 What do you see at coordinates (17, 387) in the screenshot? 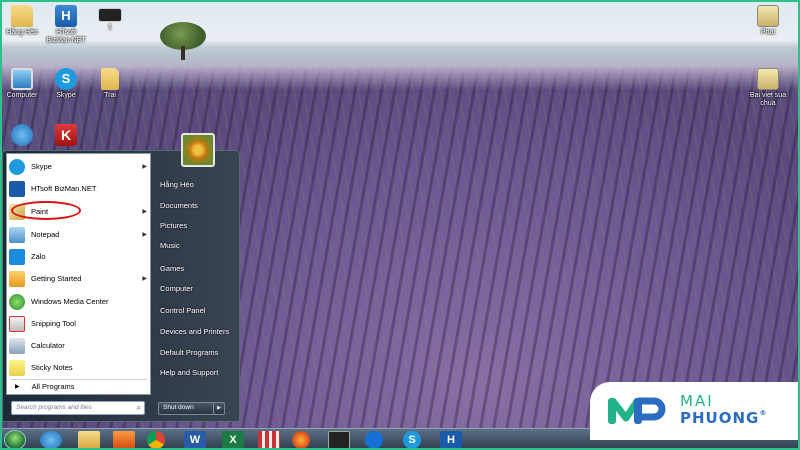
I see `all-programs-arrow-icon: ▶` at bounding box center [17, 387].